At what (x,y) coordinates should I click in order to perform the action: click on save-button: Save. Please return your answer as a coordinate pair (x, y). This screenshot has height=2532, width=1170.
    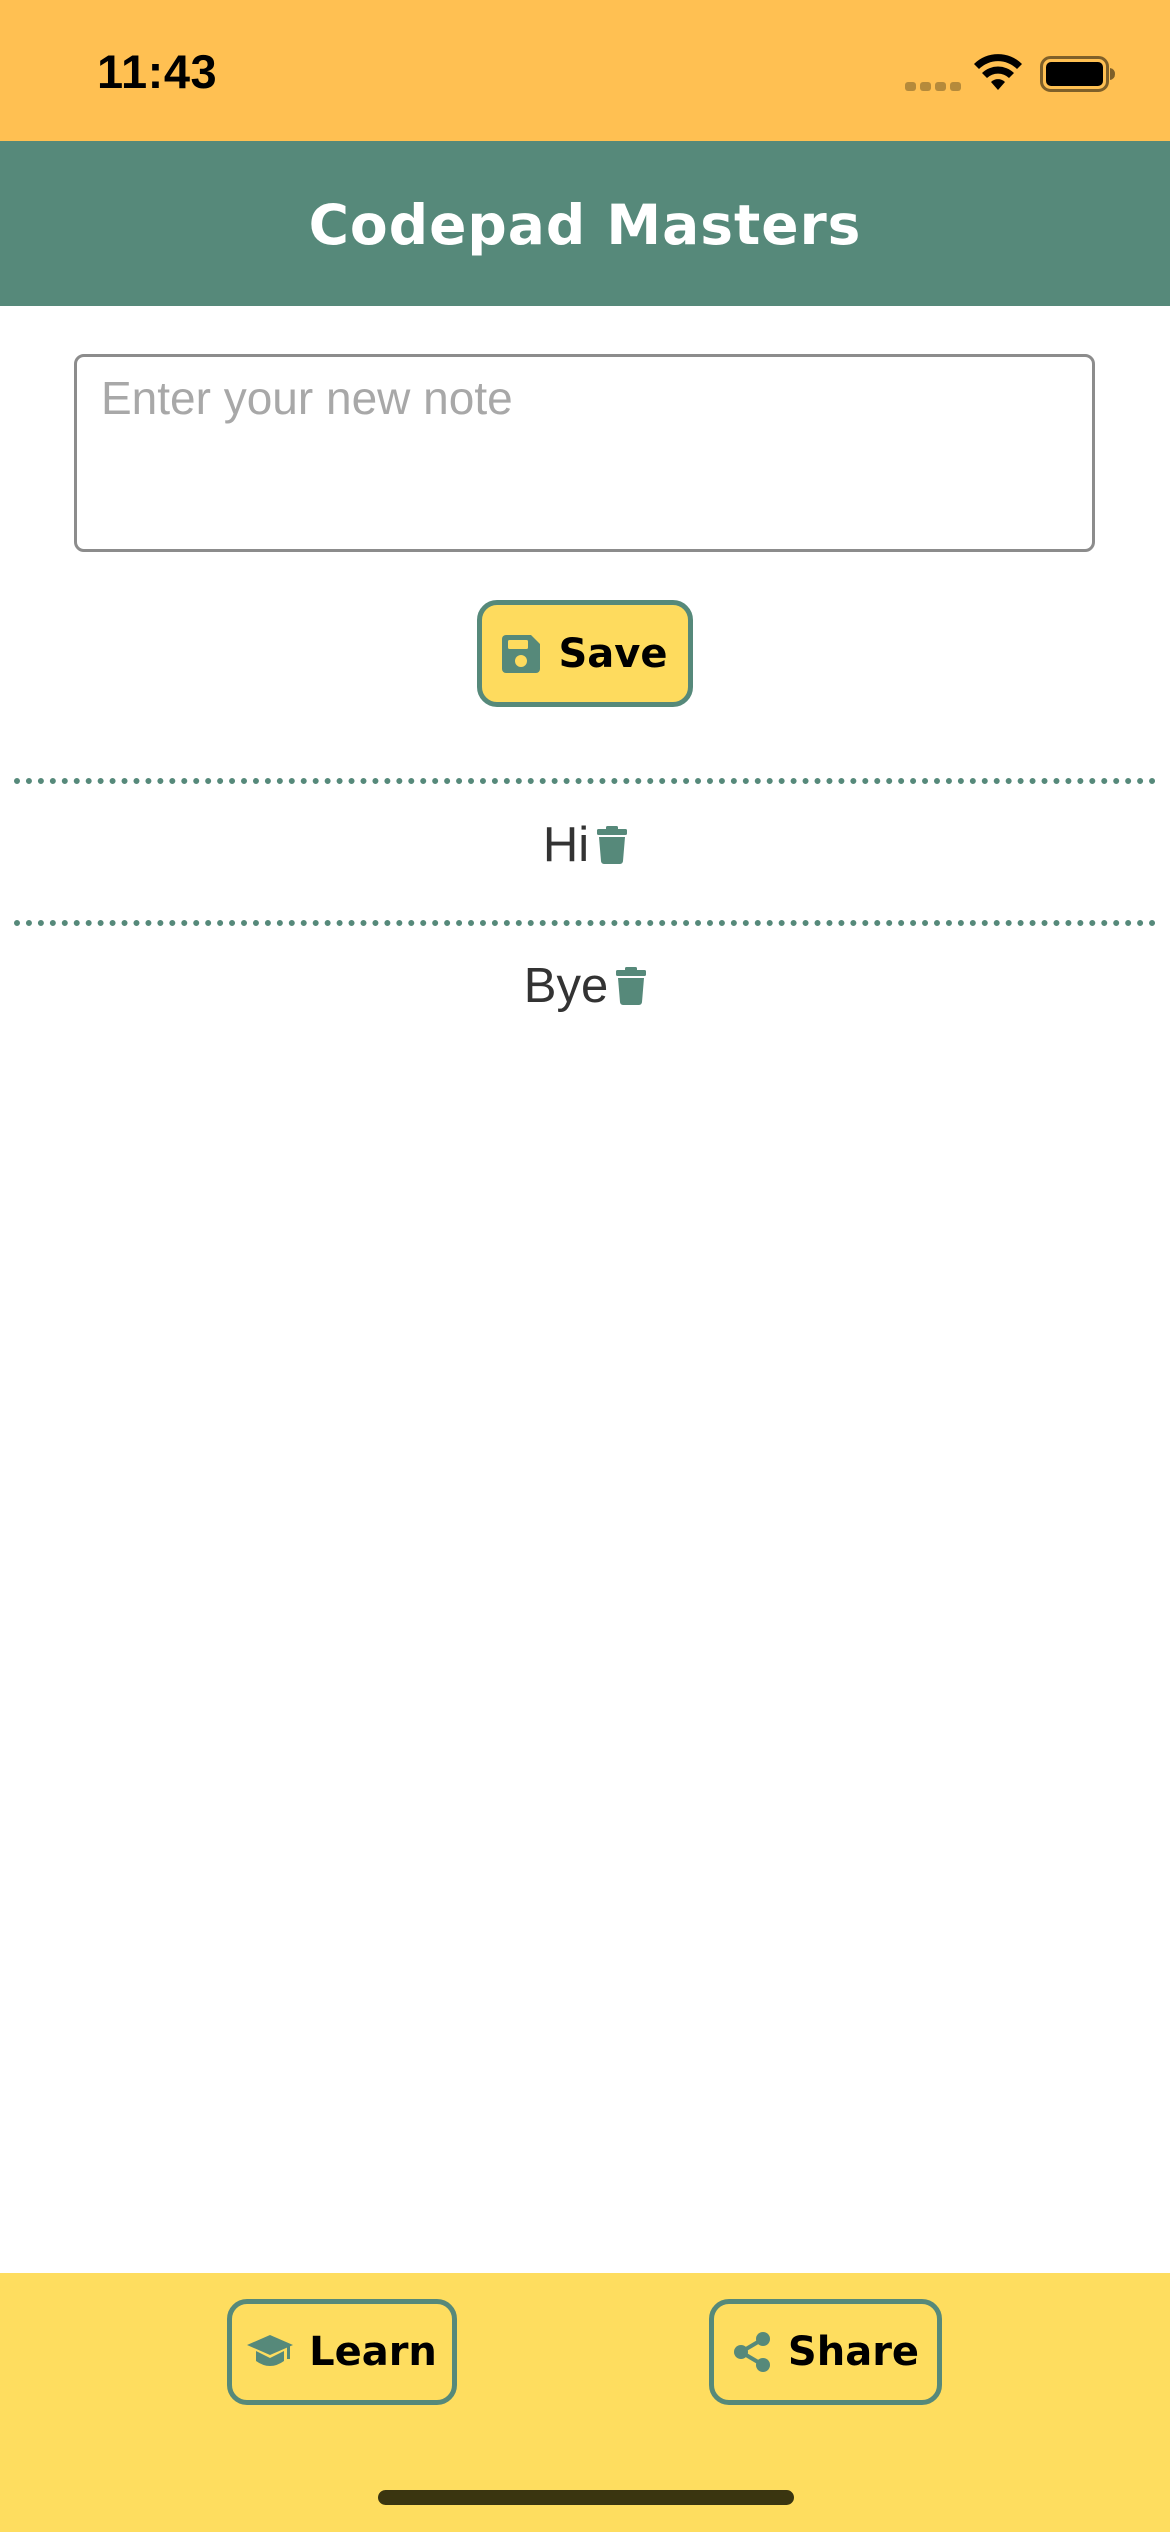
    Looking at the image, I should click on (585, 653).